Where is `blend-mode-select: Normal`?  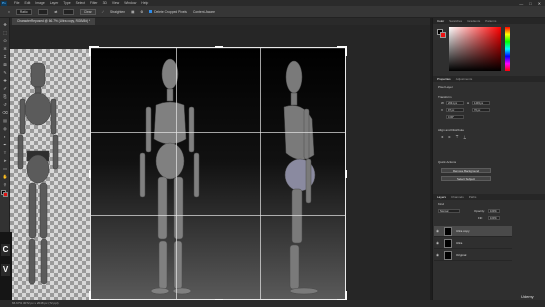
blend-mode-select: Normal is located at coordinates (449, 211).